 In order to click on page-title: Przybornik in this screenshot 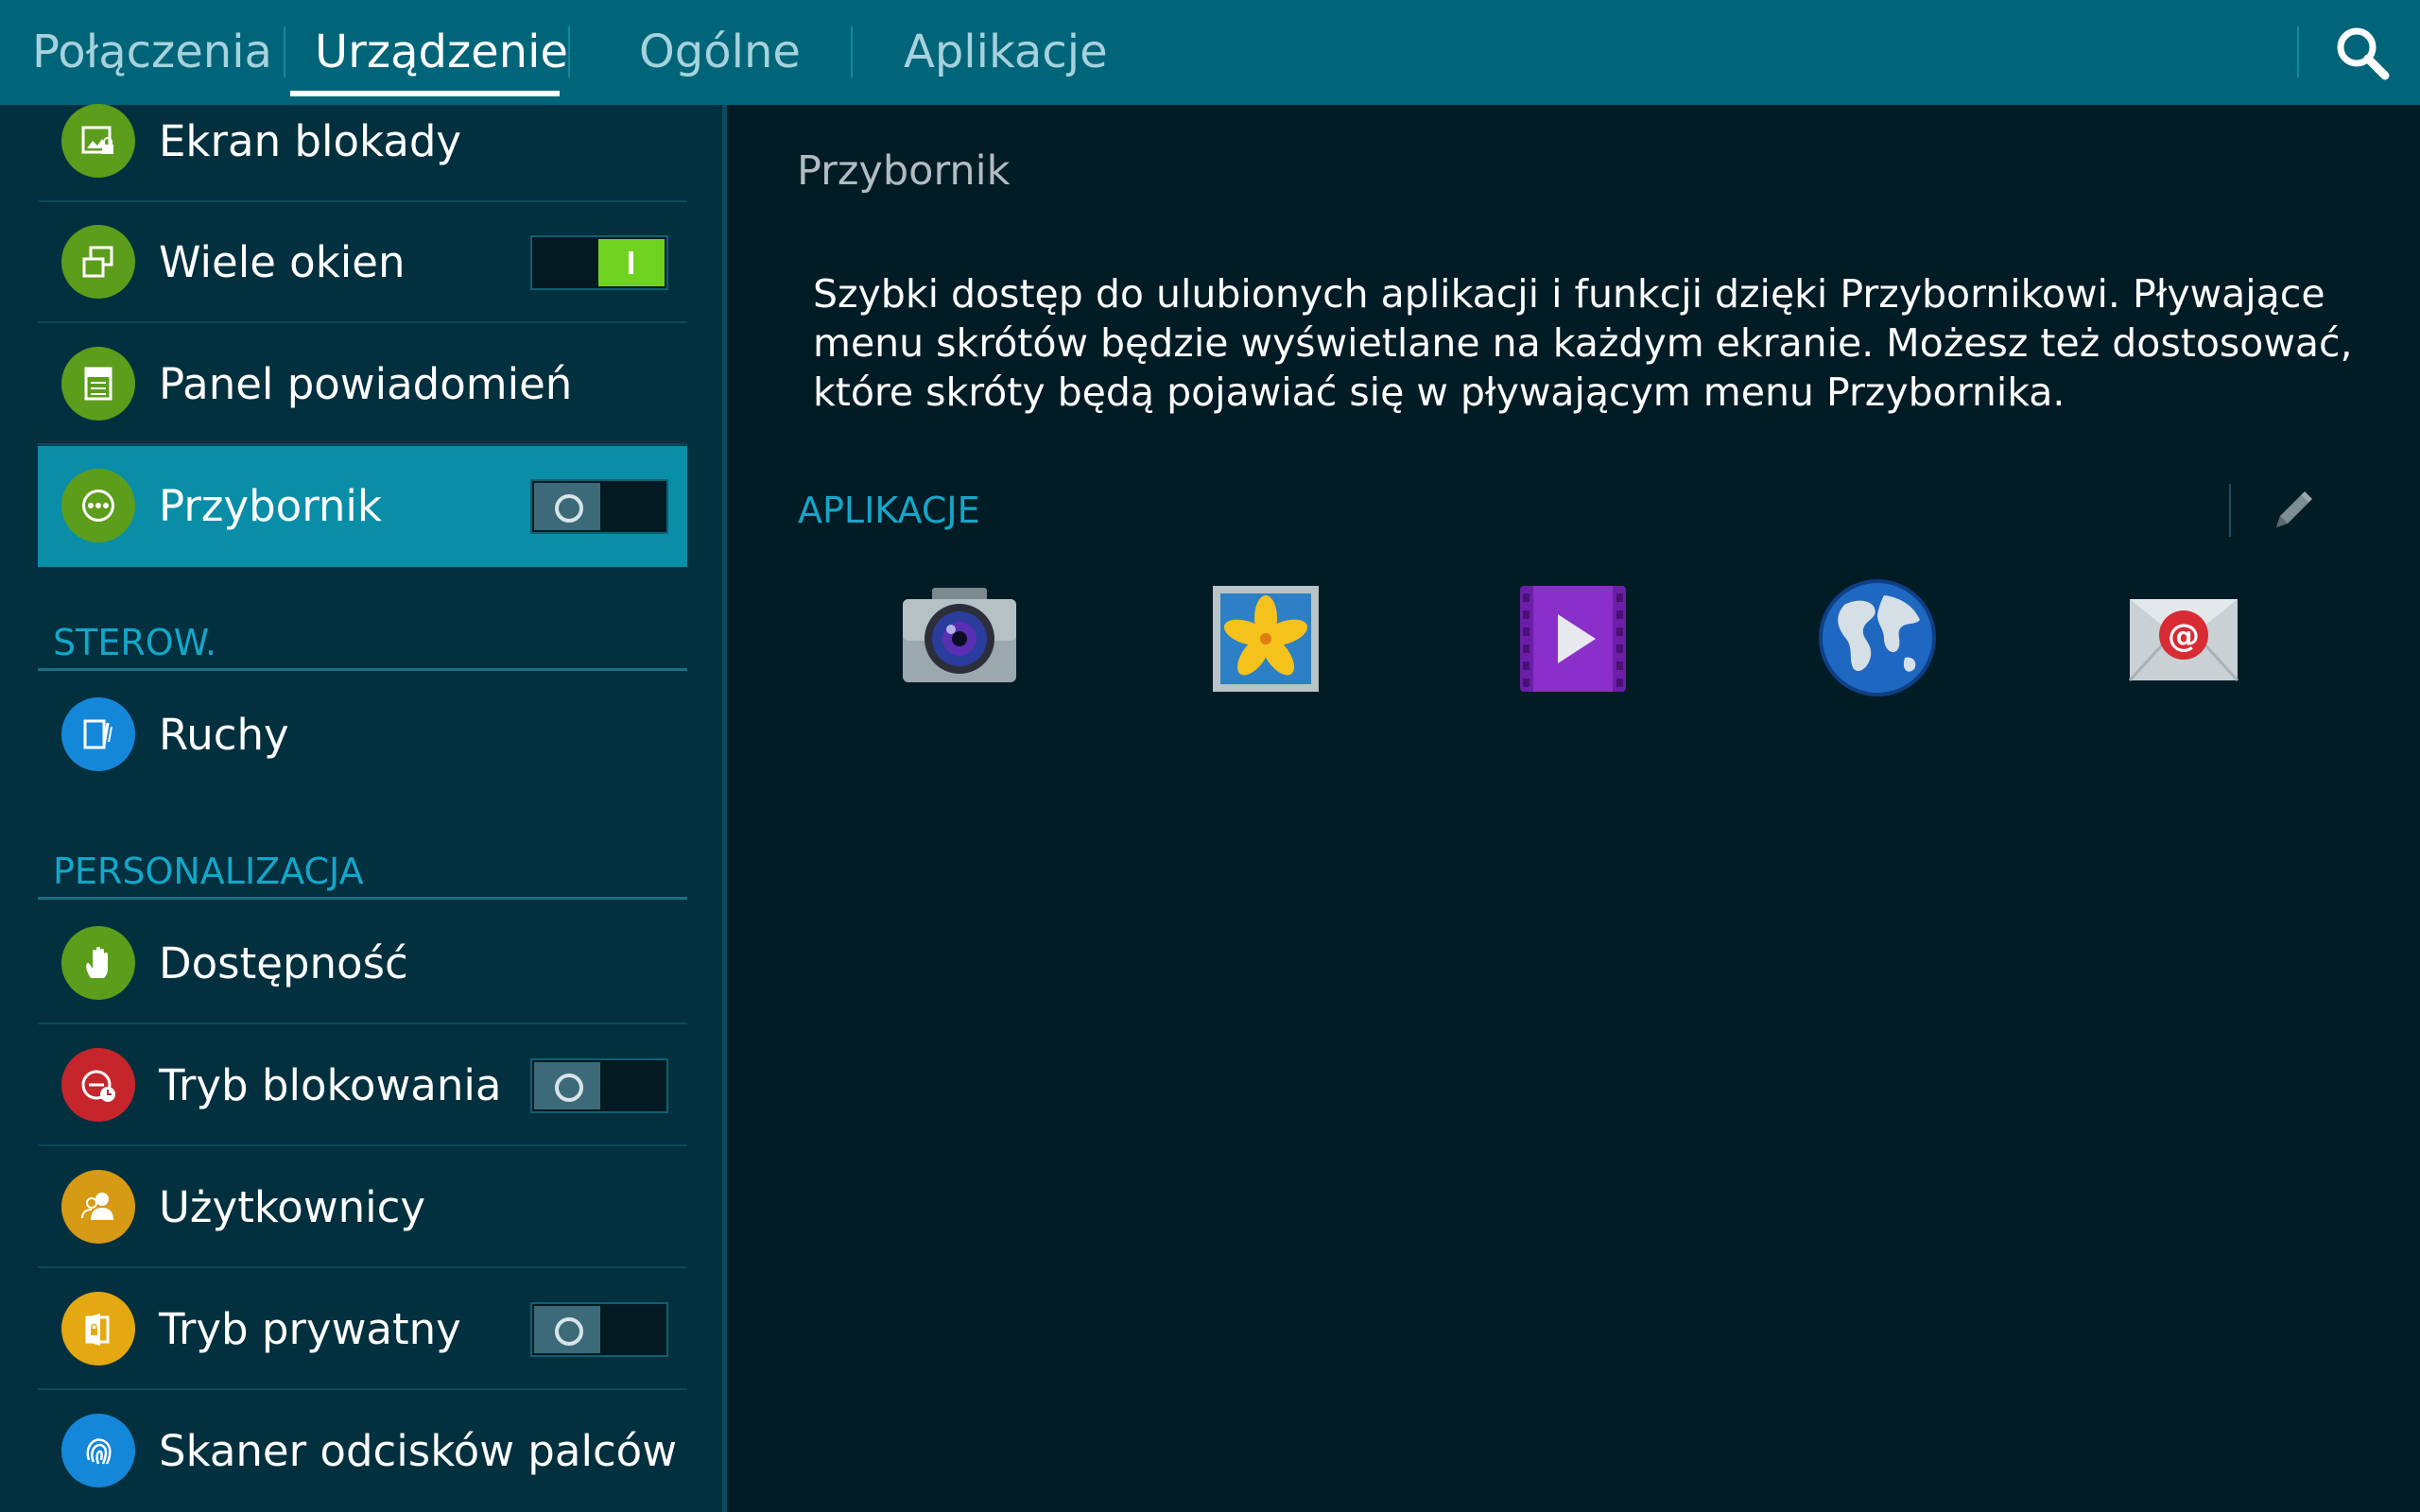, I will do `click(904, 171)`.